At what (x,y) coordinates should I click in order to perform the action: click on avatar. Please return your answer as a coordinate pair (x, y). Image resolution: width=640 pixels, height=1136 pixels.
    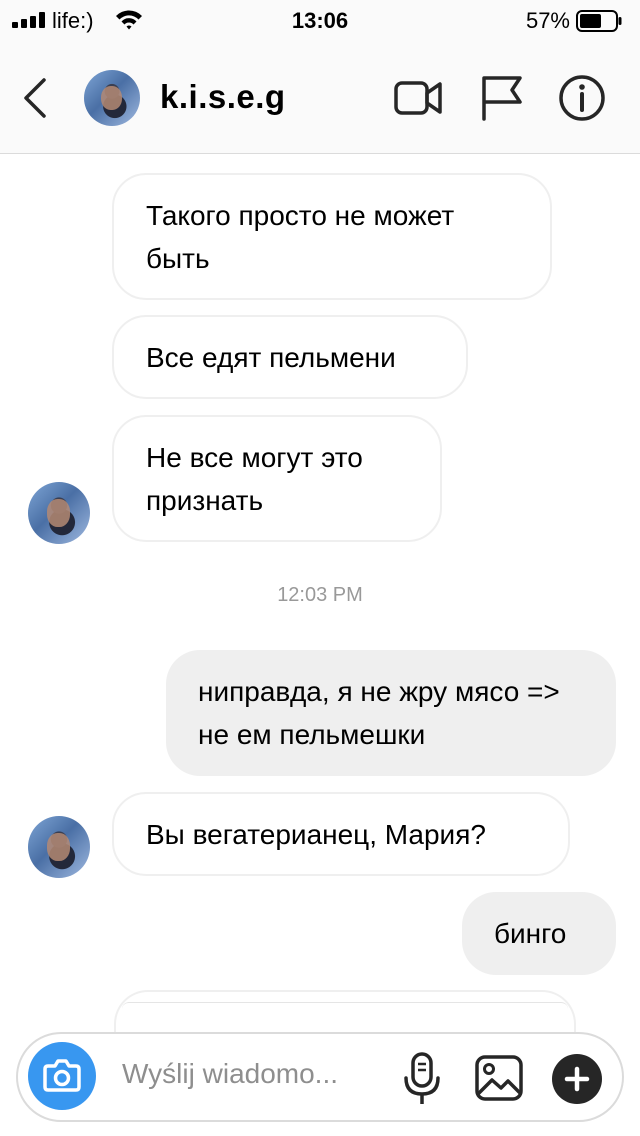
    Looking at the image, I should click on (112, 98).